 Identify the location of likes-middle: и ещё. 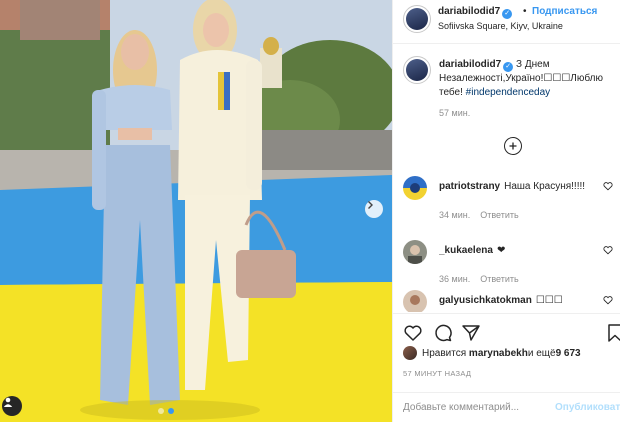
(541, 353).